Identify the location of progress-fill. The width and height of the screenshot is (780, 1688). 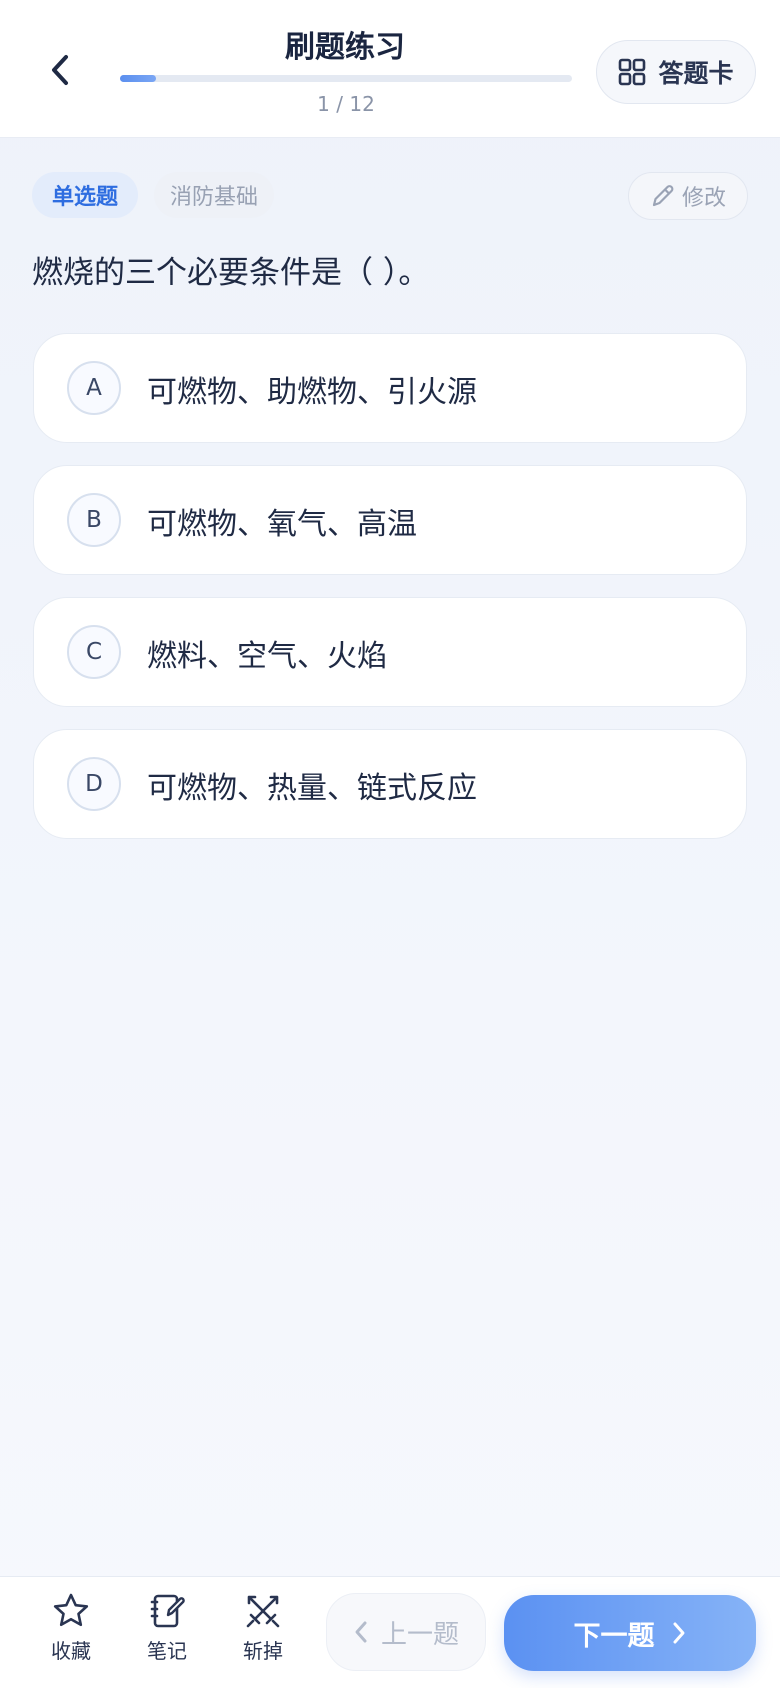
(138, 78).